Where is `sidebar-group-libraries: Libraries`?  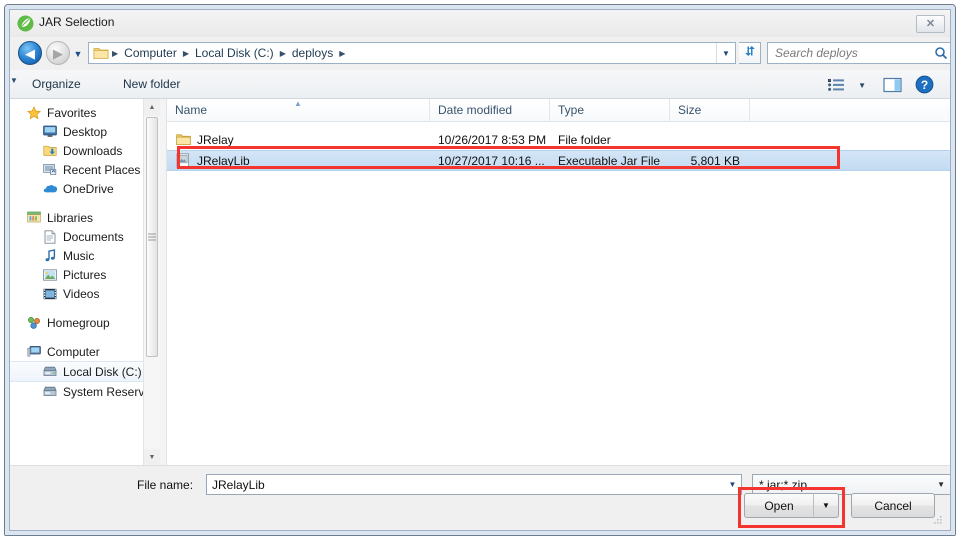
sidebar-group-libraries: Libraries is located at coordinates (85, 217).